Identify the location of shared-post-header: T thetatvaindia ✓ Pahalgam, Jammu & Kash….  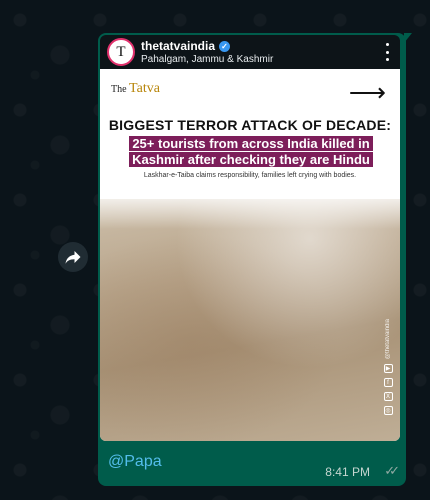
(250, 52).